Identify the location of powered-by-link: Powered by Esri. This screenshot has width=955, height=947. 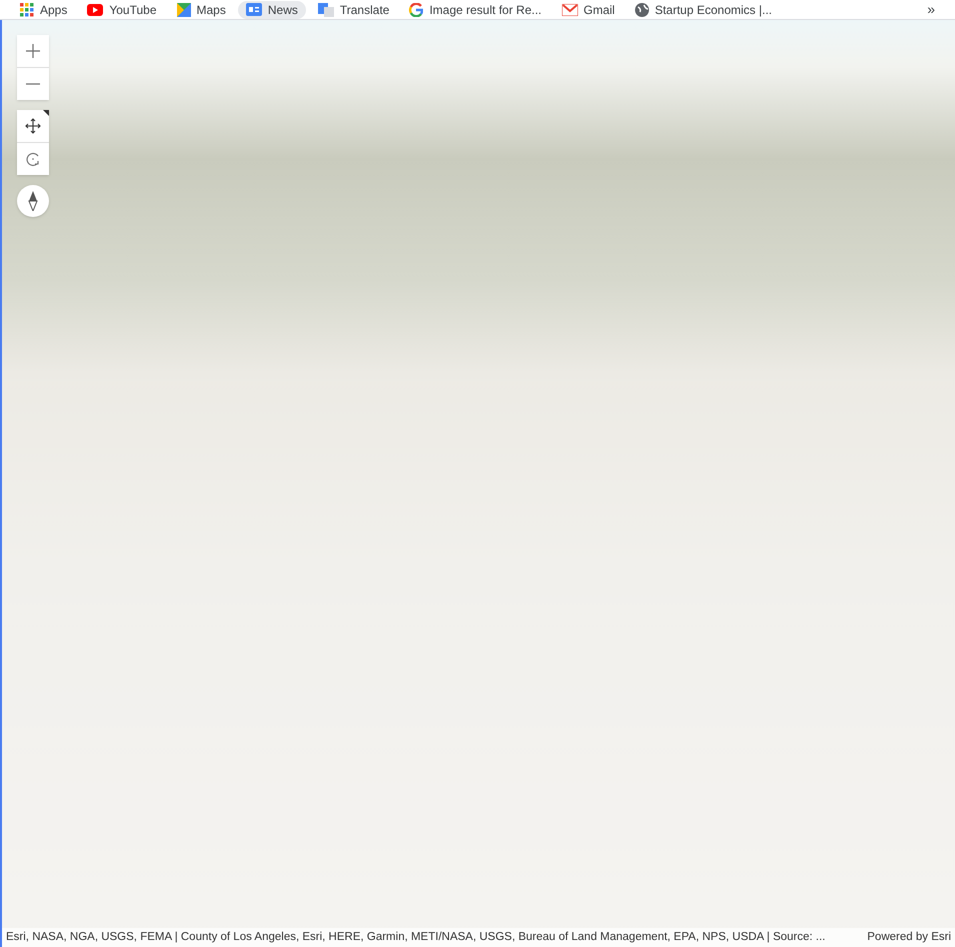
(909, 937).